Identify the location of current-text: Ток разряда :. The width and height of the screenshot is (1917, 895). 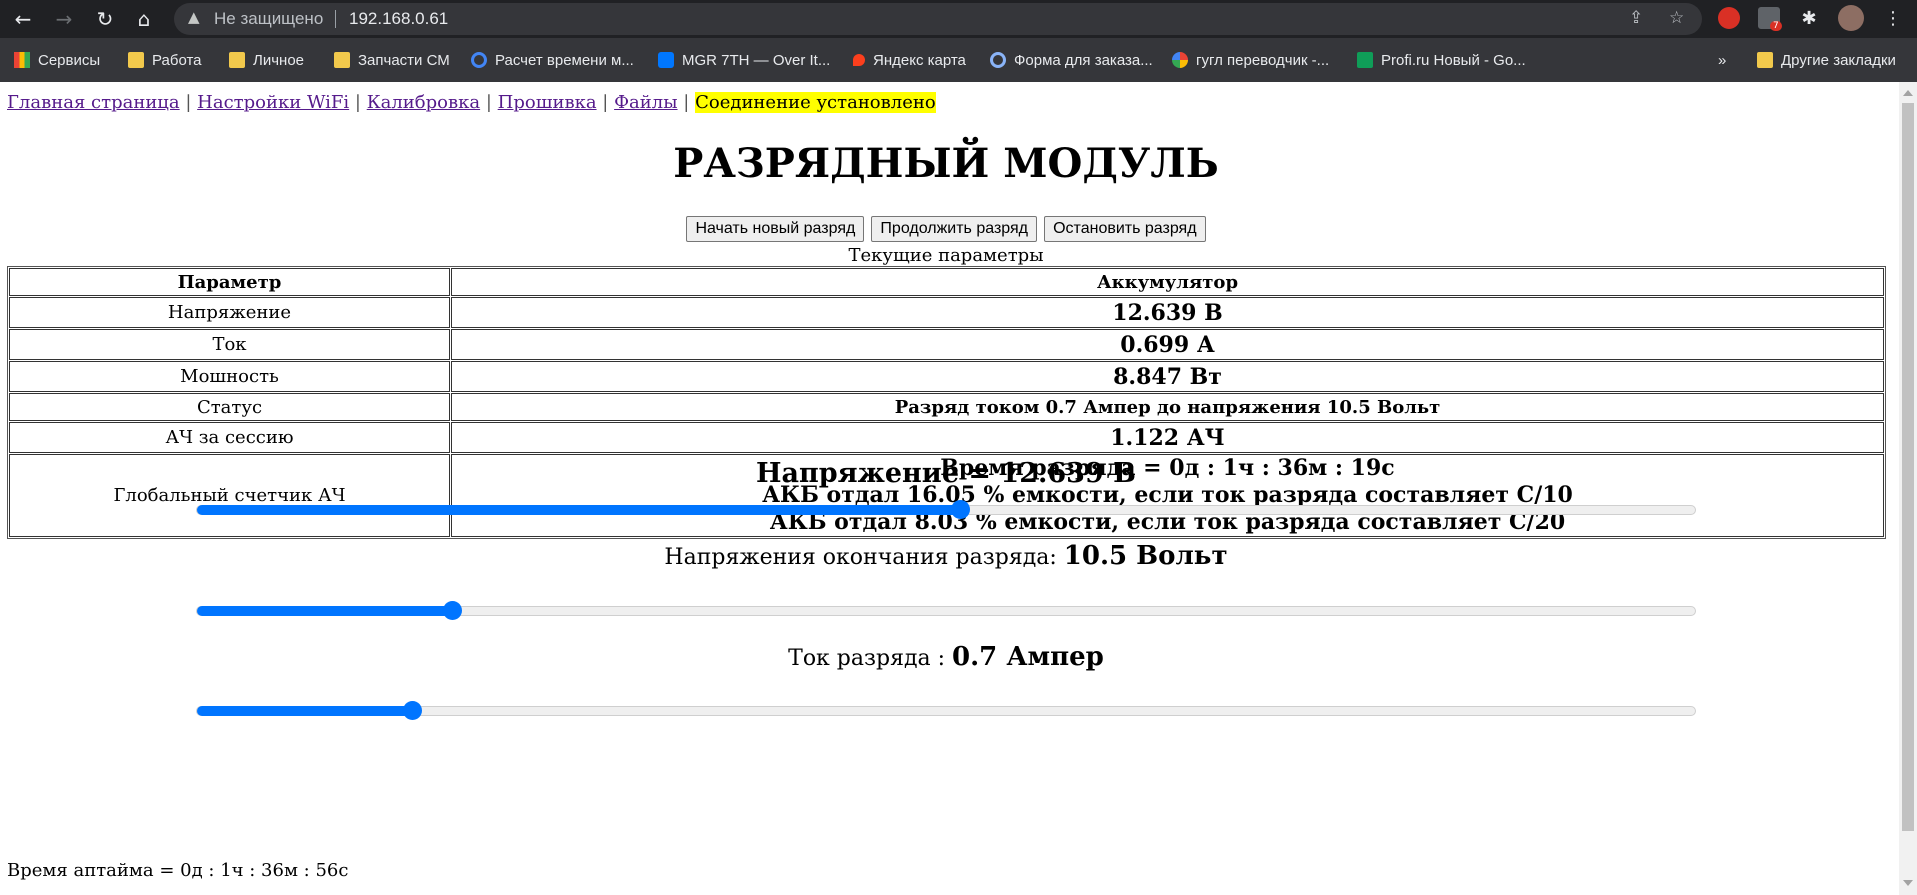
(870, 658).